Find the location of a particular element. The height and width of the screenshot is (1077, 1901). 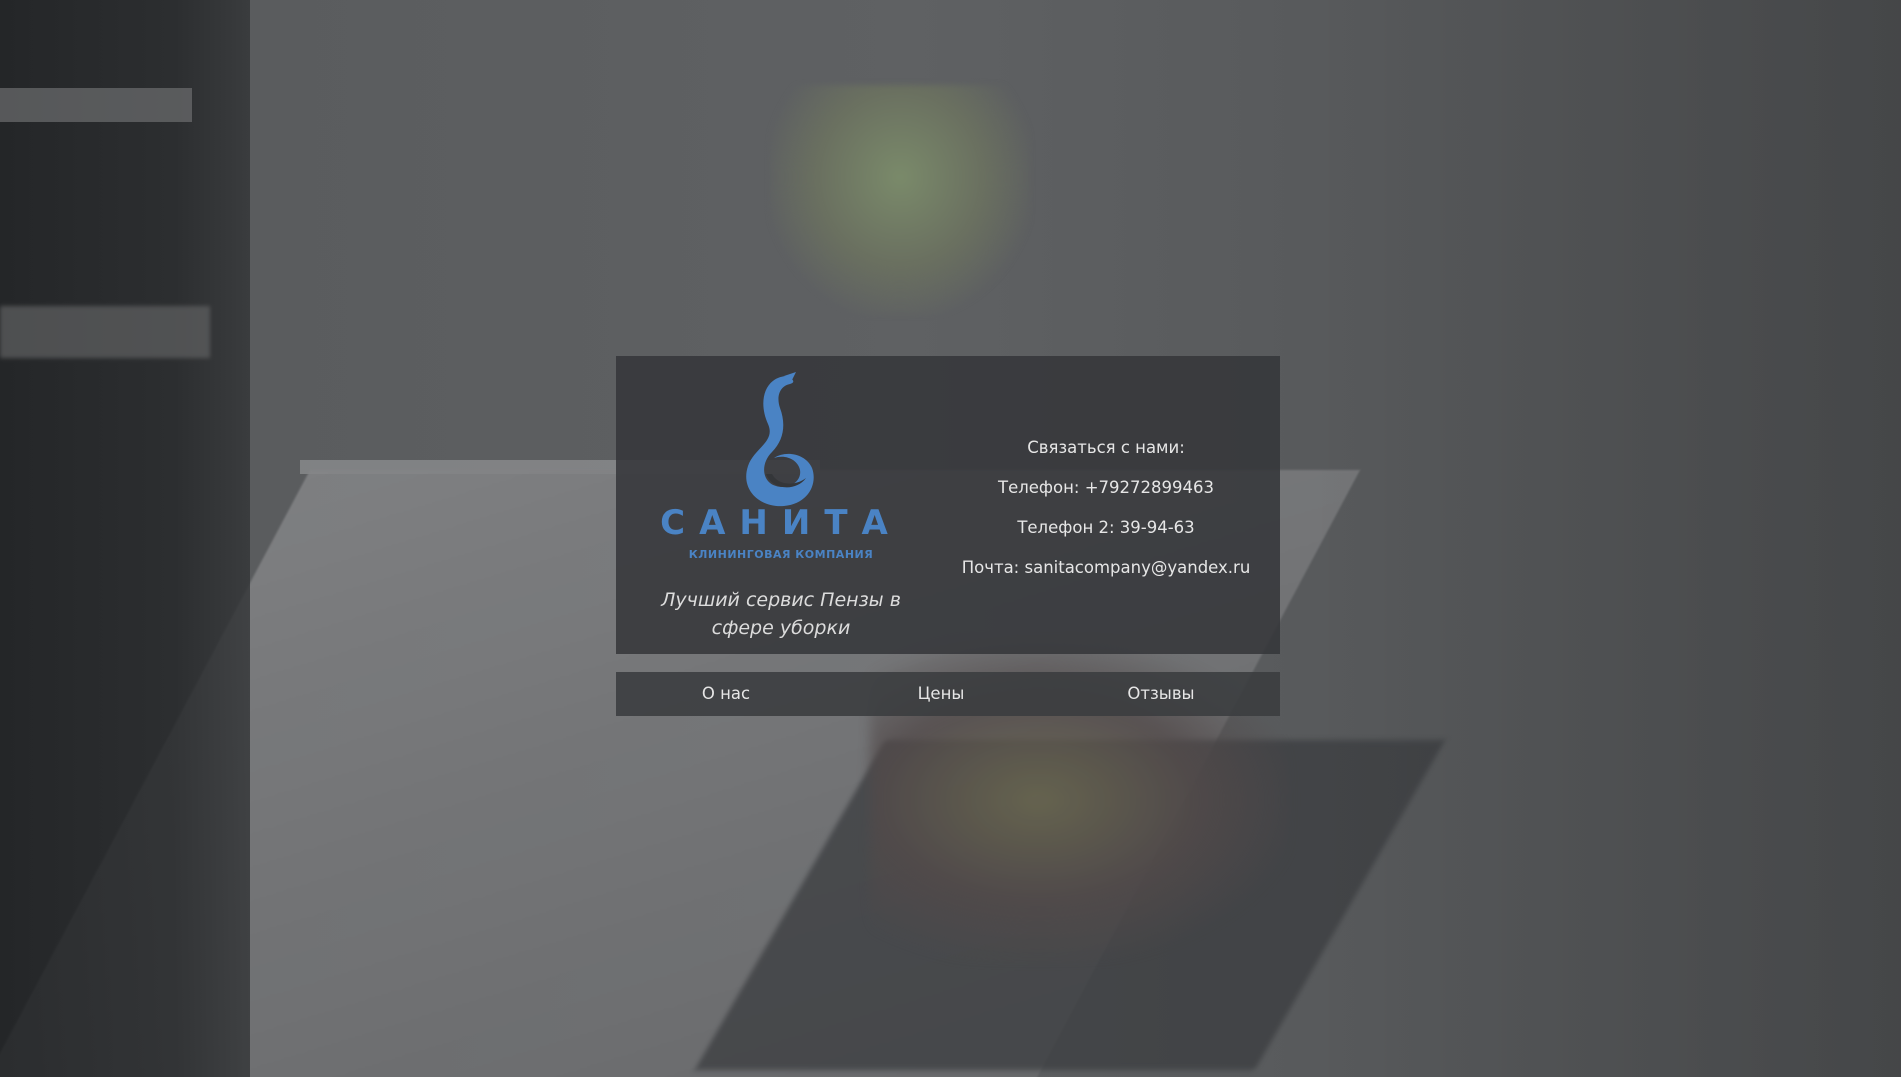

nav-reviews-link: Отзывы is located at coordinates (1161, 694).